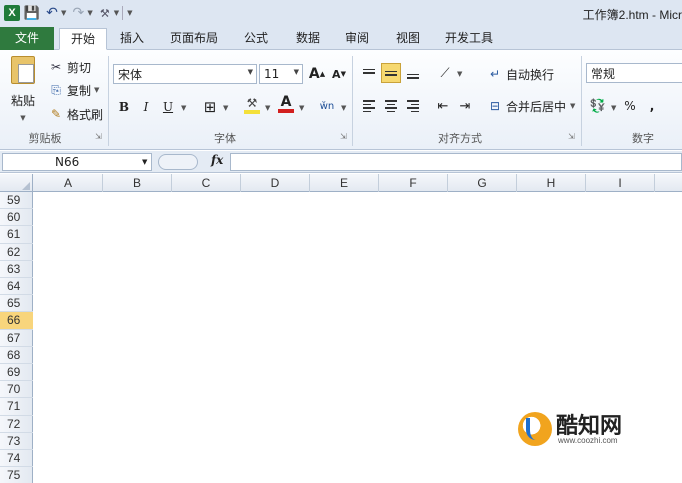  I want to click on name-box: N66, so click(77, 162).